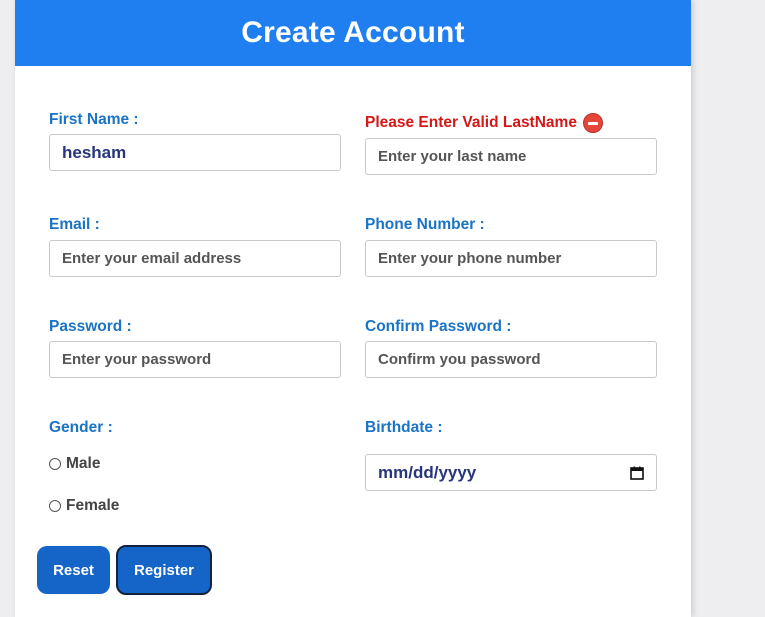  What do you see at coordinates (592, 123) in the screenshot?
I see `error-icon` at bounding box center [592, 123].